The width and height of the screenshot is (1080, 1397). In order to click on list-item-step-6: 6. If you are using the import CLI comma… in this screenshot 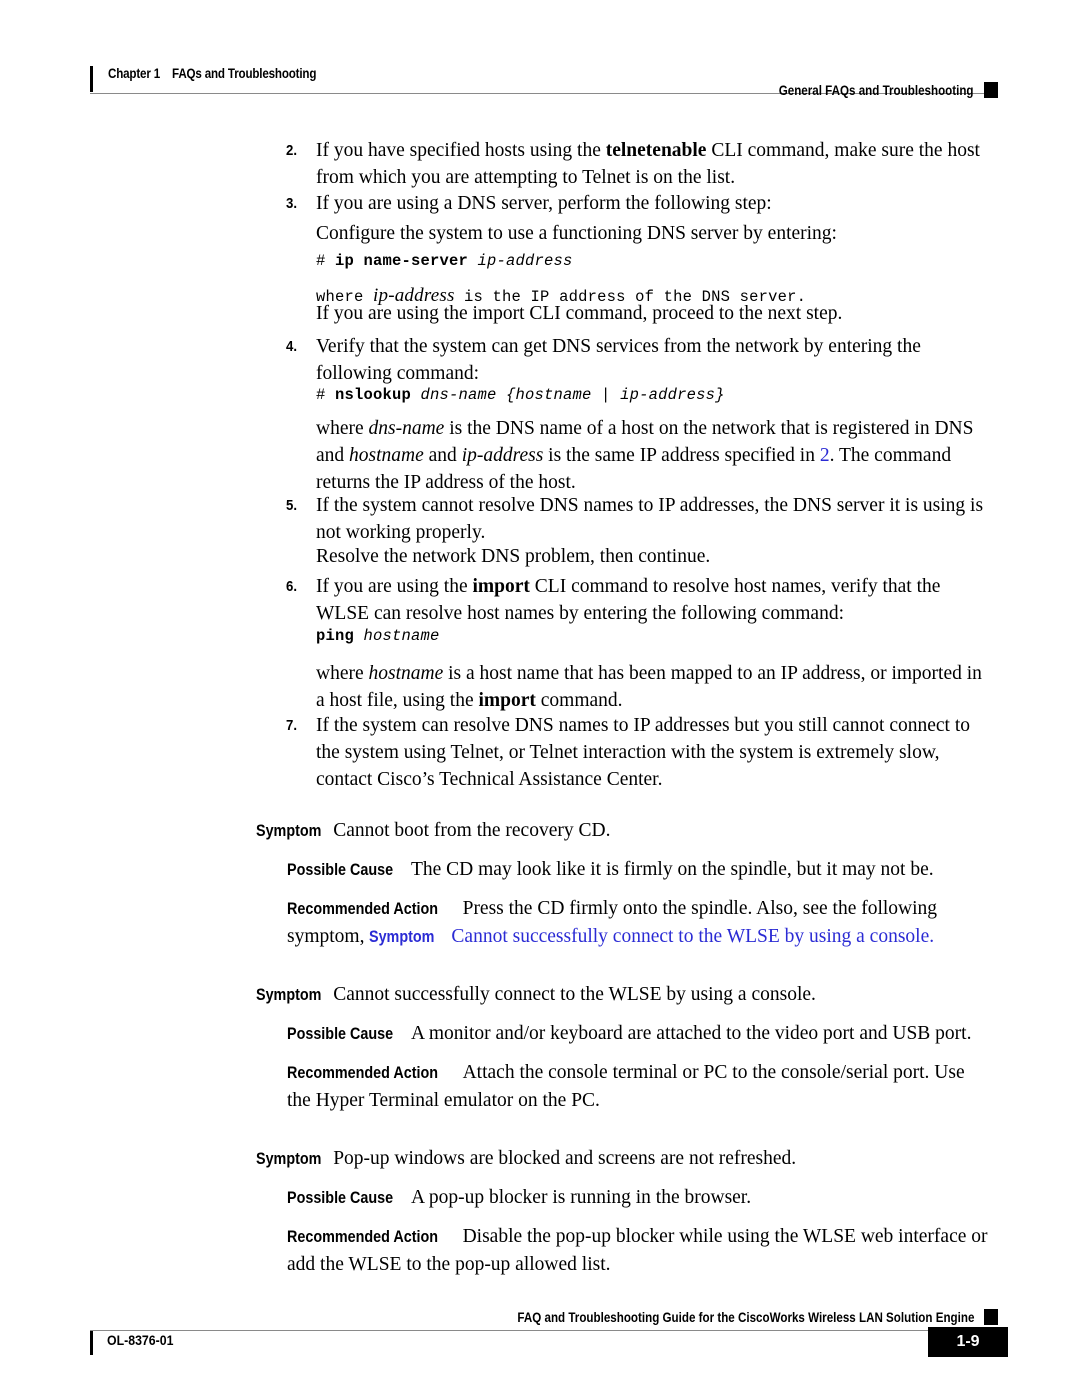, I will do `click(639, 600)`.